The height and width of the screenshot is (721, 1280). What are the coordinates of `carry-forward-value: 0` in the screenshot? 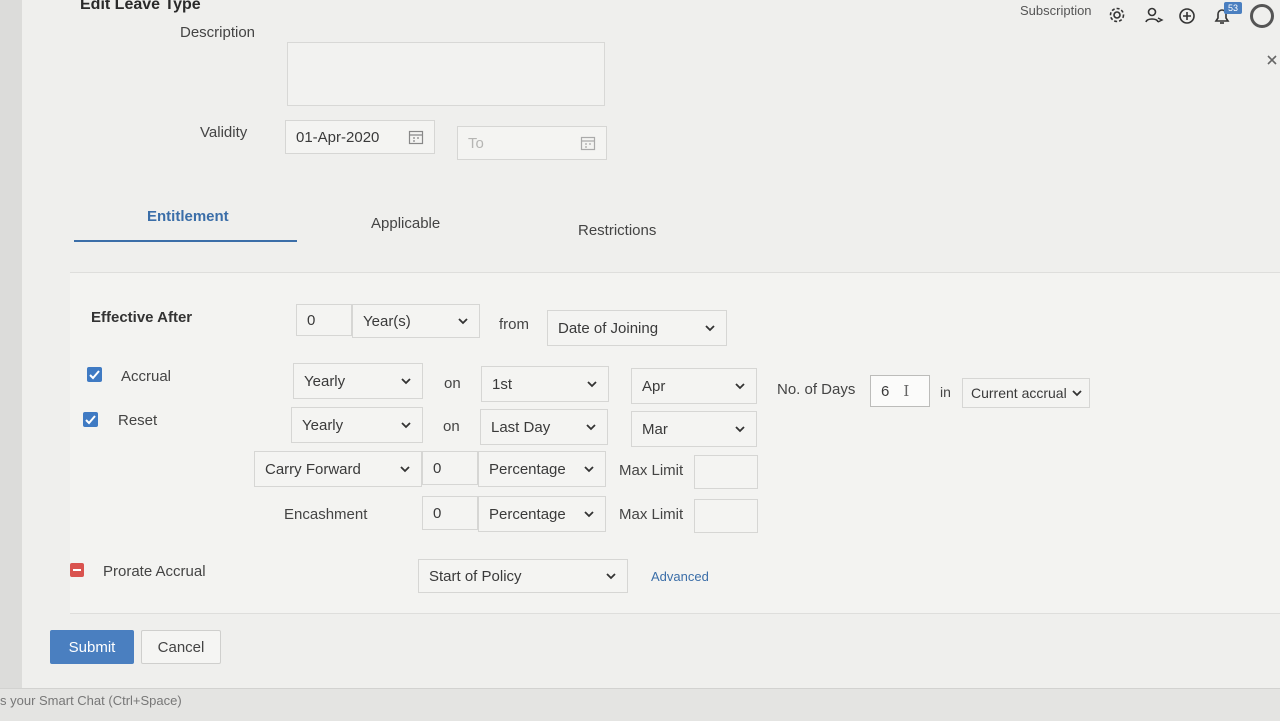 It's located at (437, 468).